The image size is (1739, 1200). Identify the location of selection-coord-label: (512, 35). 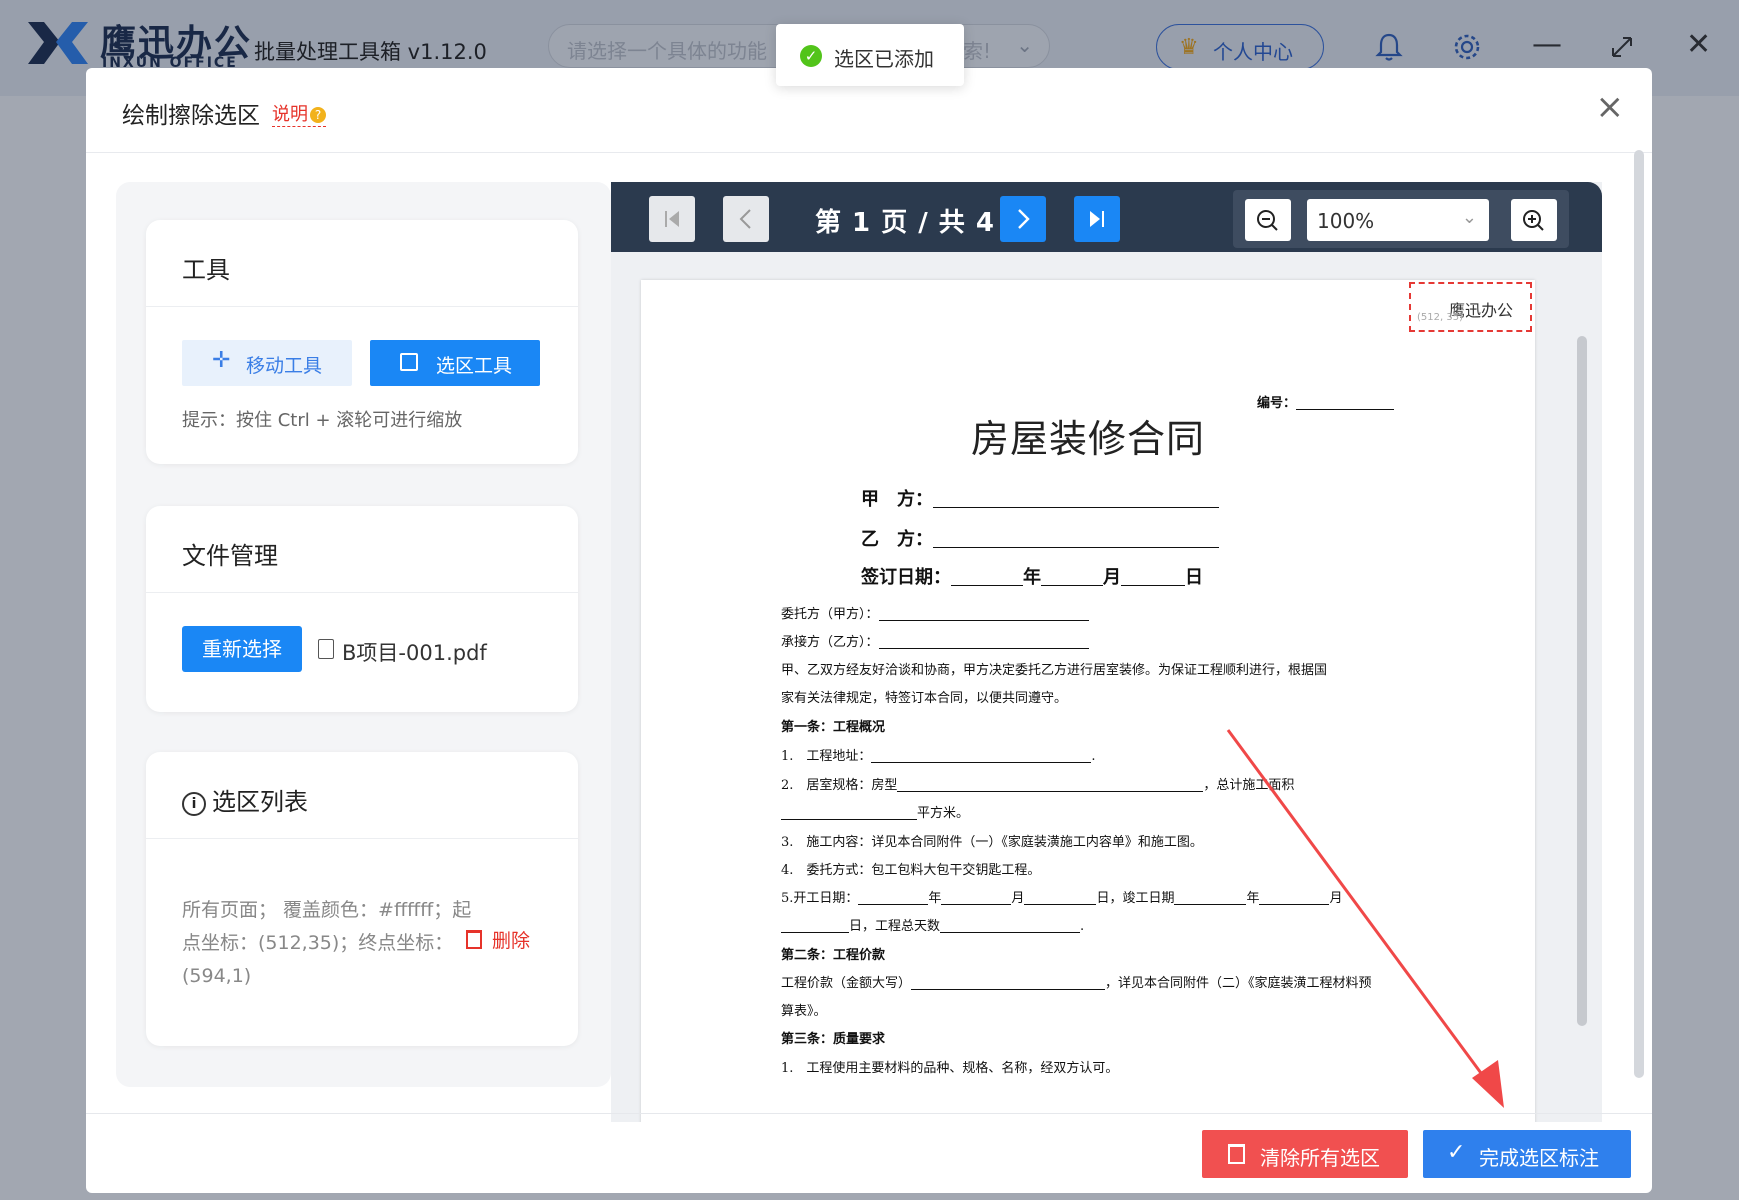
(1440, 317).